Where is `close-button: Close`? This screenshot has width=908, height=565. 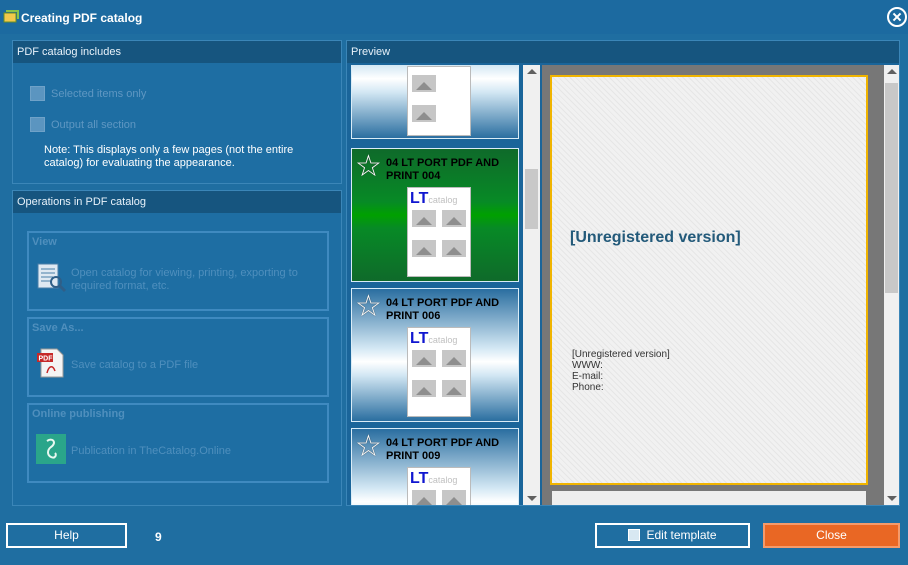
close-button: Close is located at coordinates (831, 535).